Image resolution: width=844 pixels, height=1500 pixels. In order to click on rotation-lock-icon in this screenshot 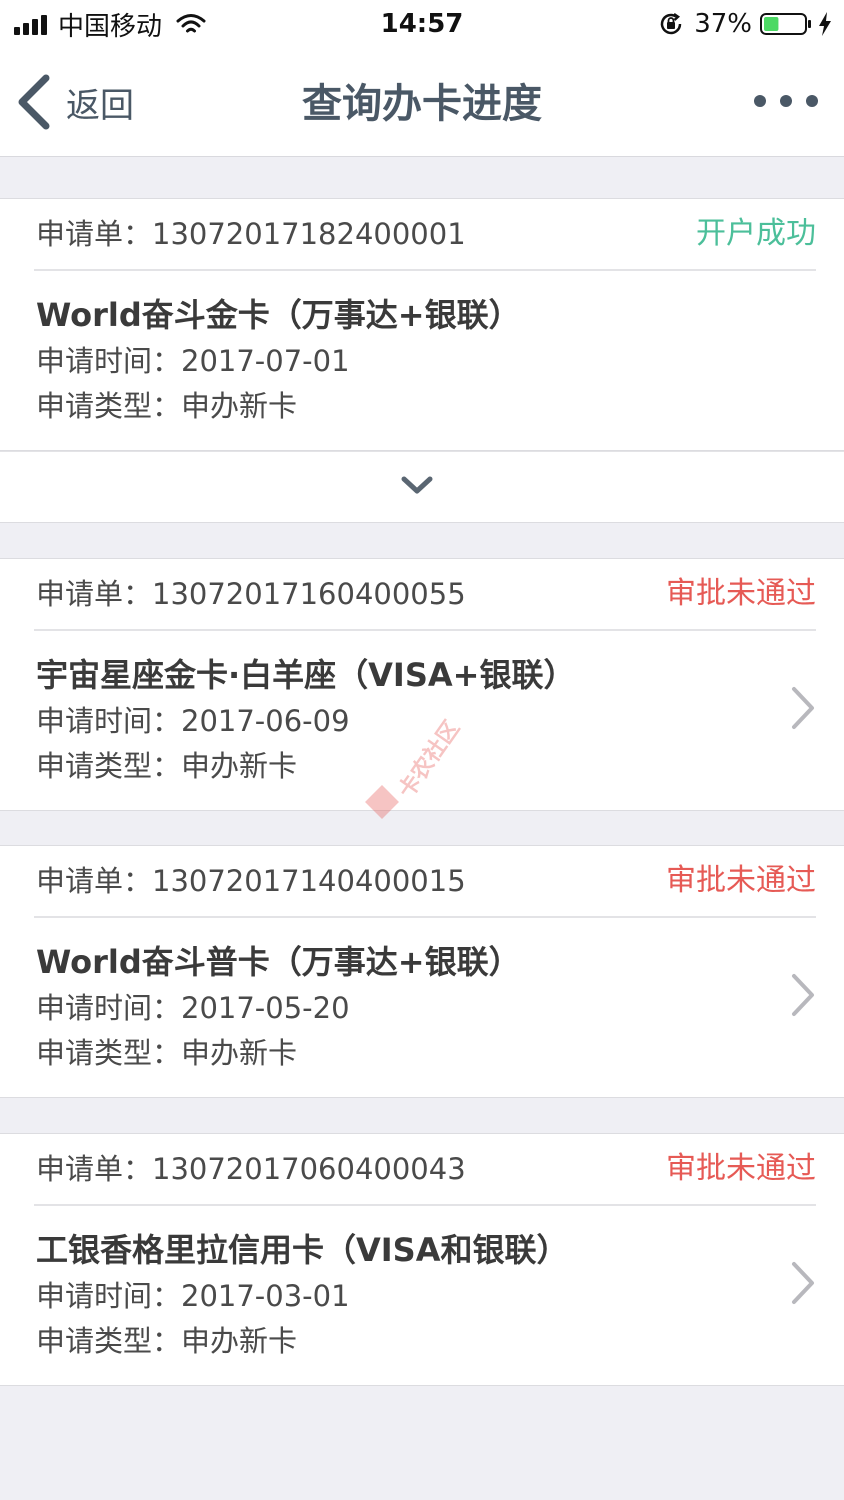, I will do `click(671, 23)`.